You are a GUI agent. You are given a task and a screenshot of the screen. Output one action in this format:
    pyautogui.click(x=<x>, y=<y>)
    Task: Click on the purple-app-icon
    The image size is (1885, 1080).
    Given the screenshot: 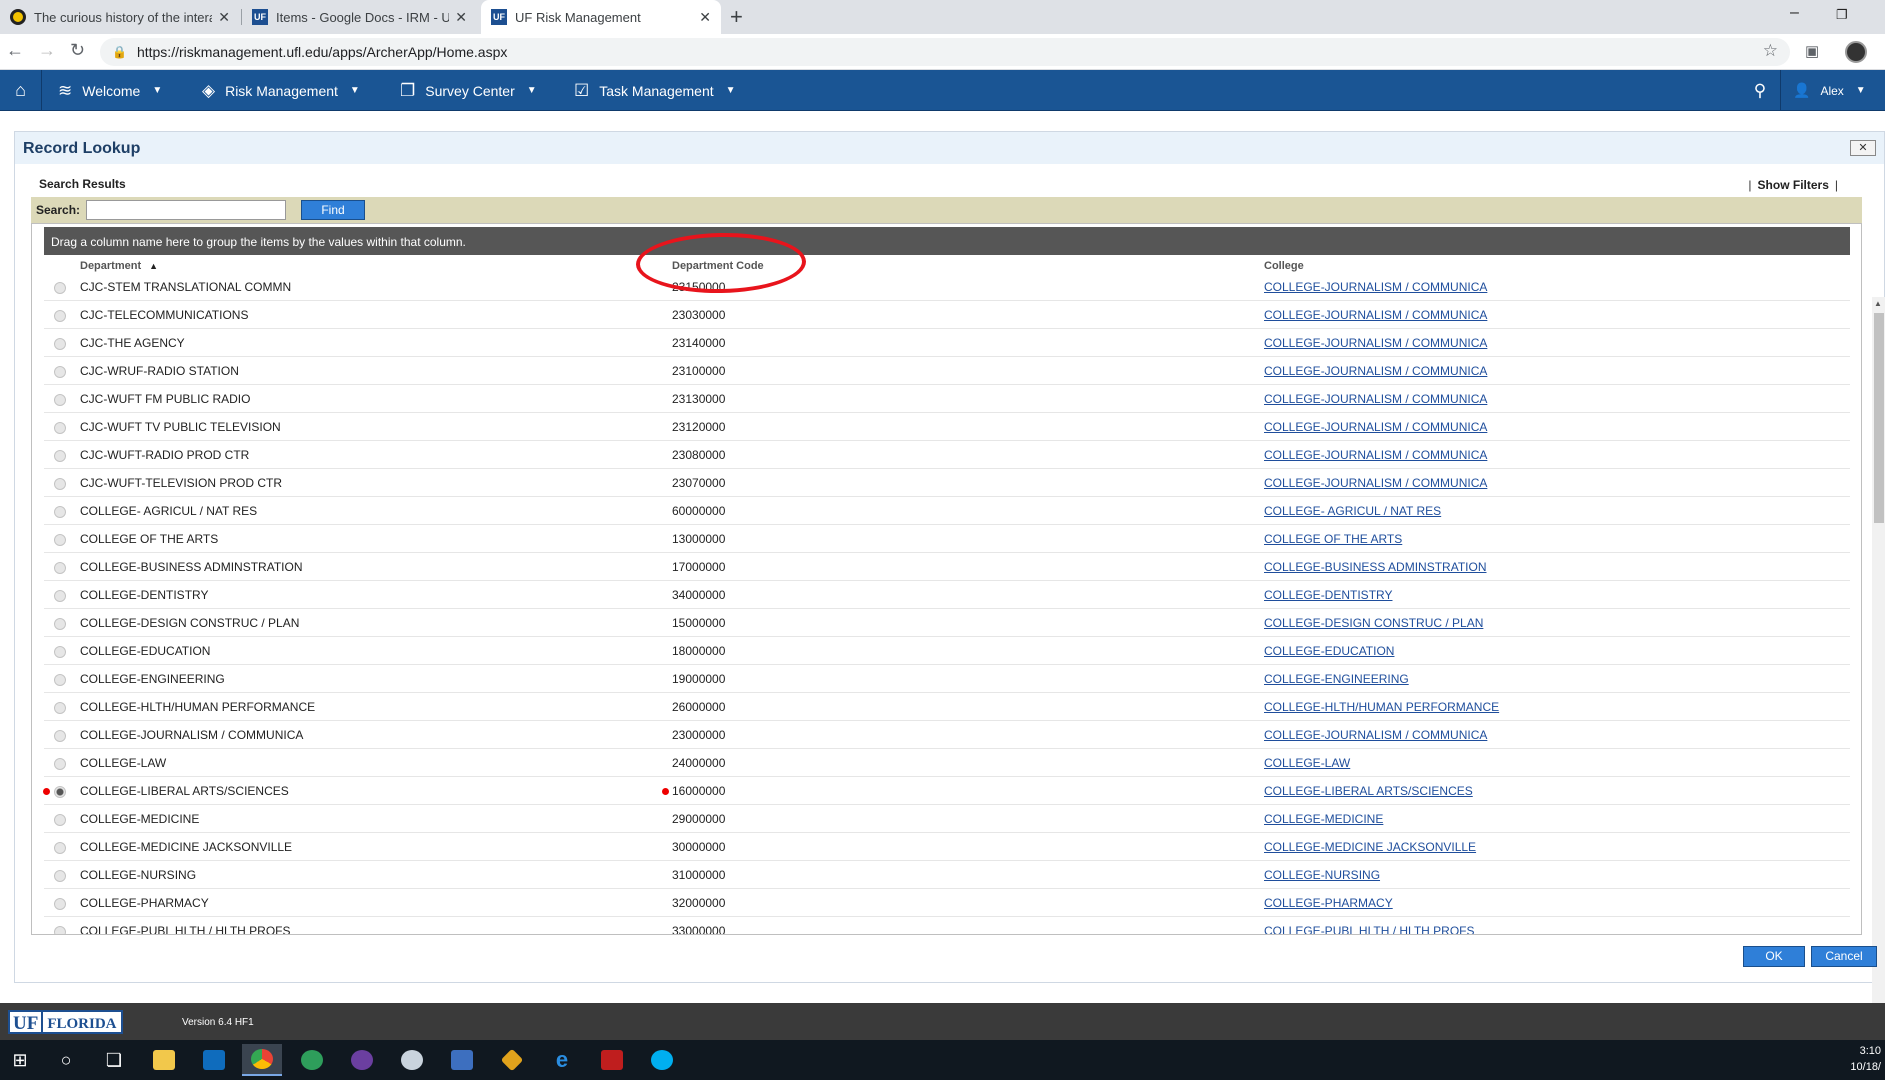 What is the action you would take?
    pyautogui.click(x=362, y=1060)
    